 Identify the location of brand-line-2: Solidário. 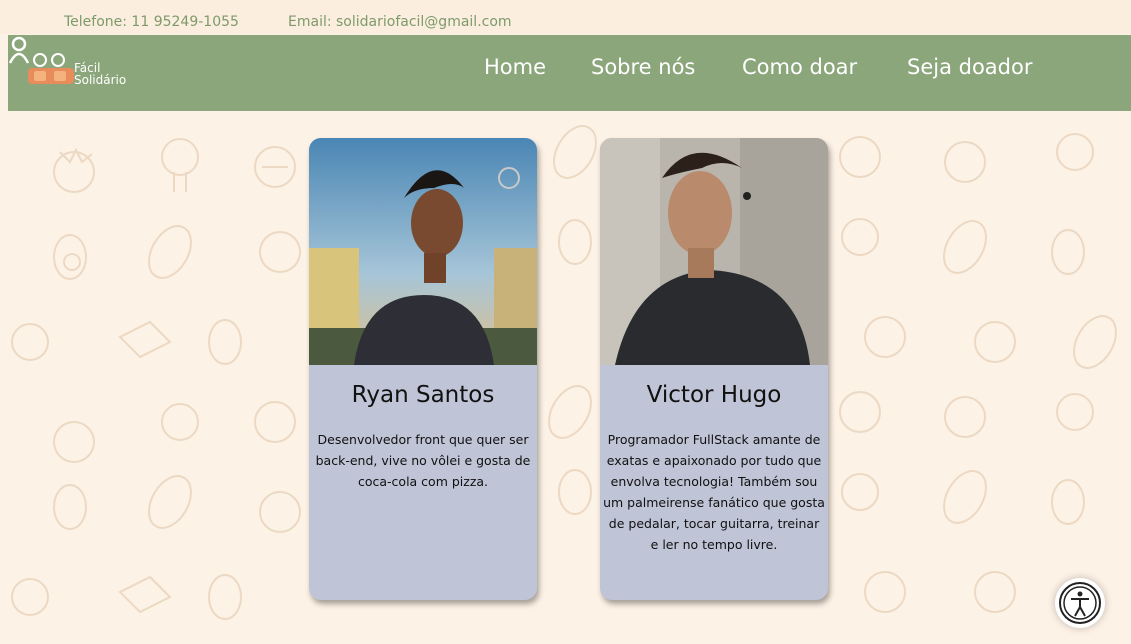
(100, 80).